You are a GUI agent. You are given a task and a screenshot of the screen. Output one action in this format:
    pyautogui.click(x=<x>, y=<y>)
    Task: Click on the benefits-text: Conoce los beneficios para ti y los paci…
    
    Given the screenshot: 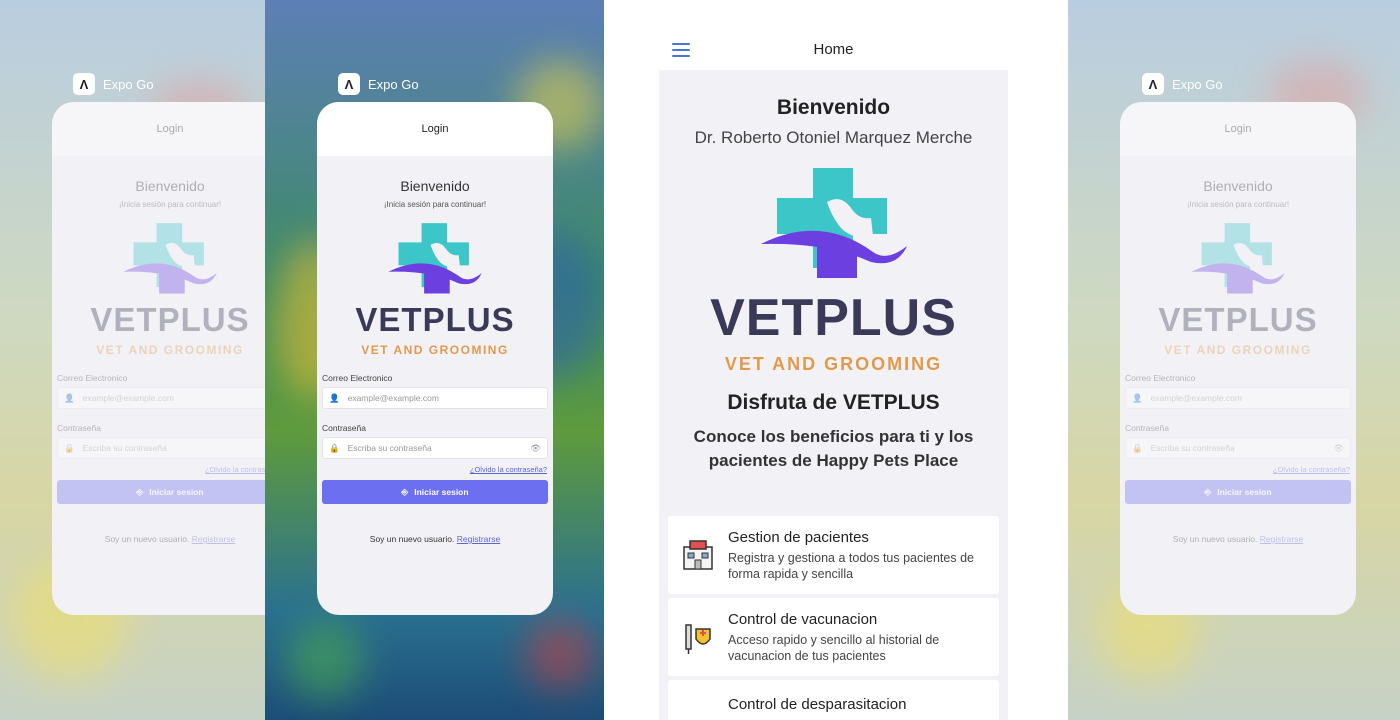 What is the action you would take?
    pyautogui.click(x=833, y=448)
    